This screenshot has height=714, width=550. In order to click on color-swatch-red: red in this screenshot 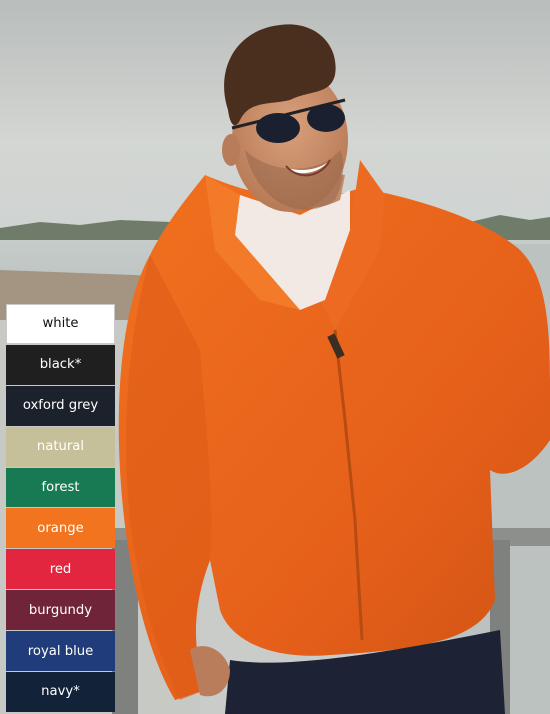, I will do `click(60, 569)`.